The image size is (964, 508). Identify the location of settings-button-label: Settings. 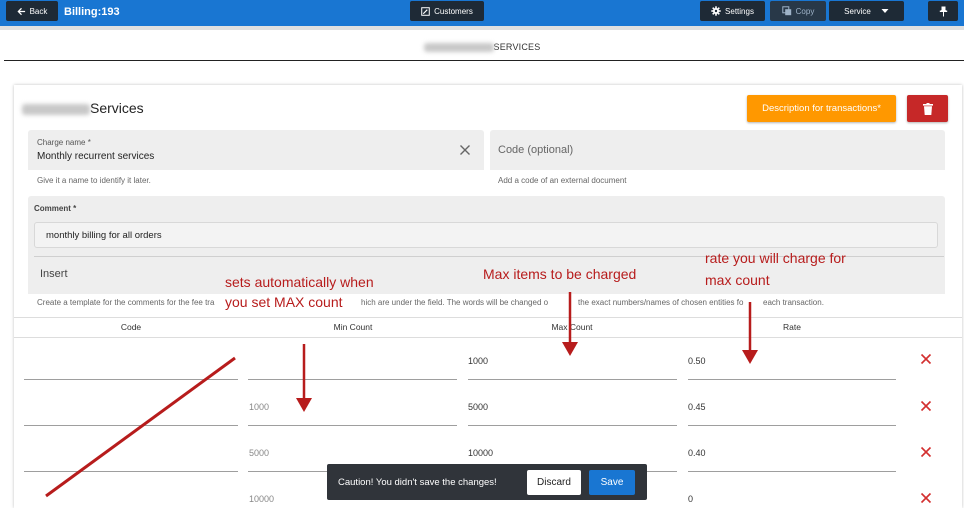
(739, 11).